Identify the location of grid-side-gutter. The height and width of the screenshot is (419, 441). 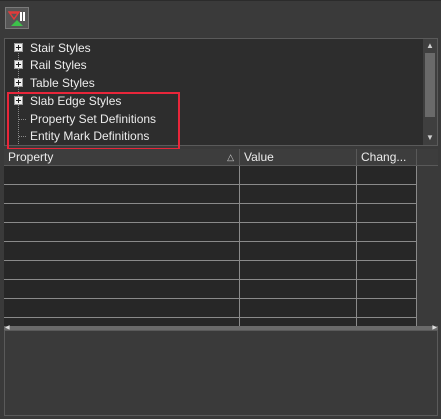
(427, 246).